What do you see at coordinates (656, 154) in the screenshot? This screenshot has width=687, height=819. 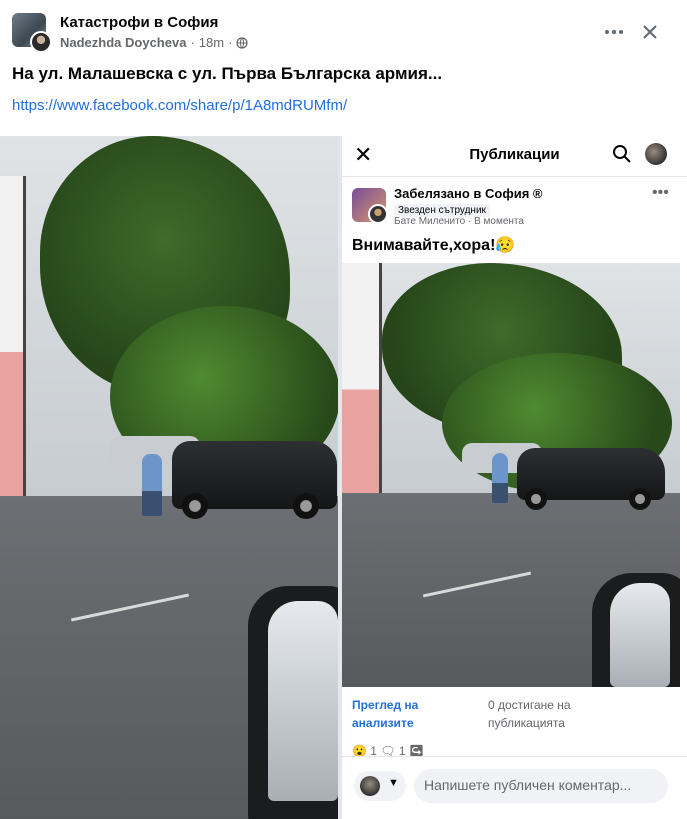 I see `screenshot-profile-avatar` at bounding box center [656, 154].